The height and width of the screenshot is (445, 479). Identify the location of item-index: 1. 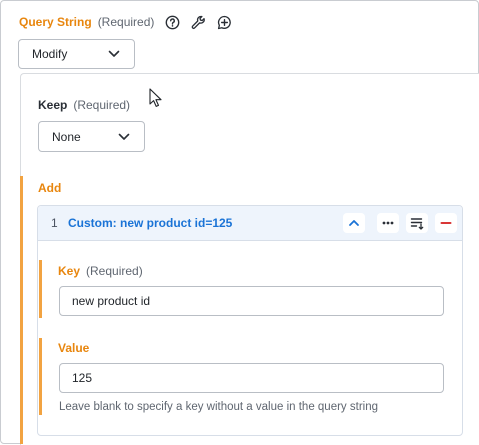
(54, 223).